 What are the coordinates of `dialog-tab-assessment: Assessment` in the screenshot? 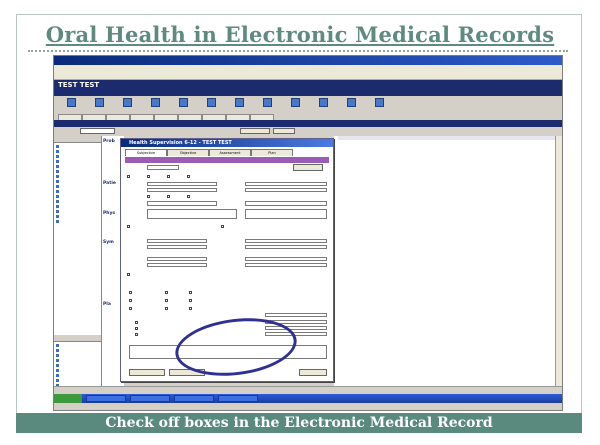 It's located at (230, 152).